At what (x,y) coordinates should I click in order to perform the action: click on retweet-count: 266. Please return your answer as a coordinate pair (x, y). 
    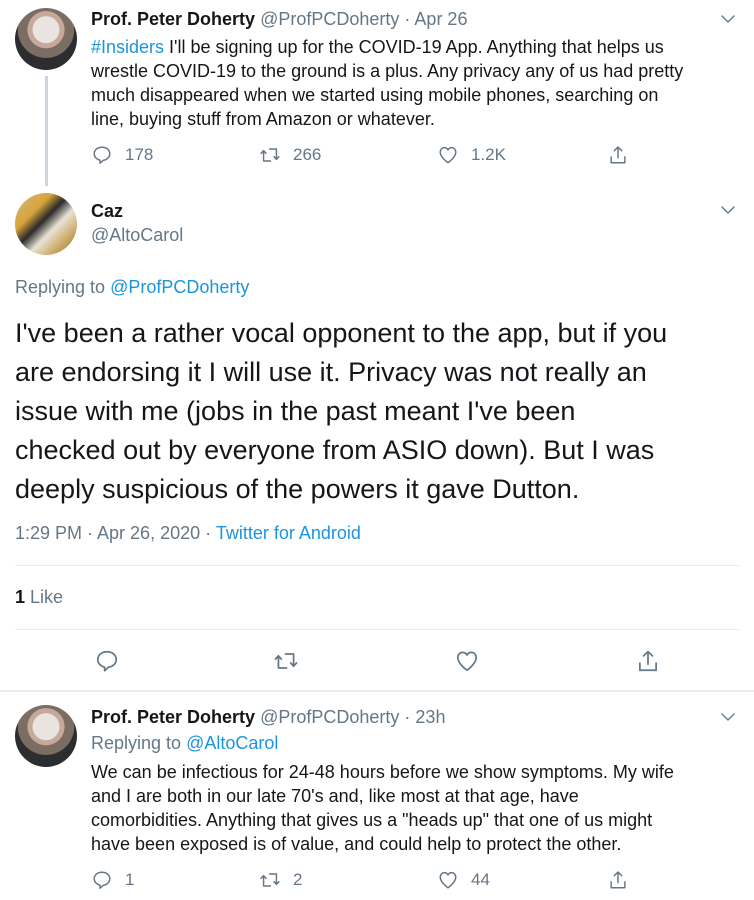
    Looking at the image, I should click on (307, 154).